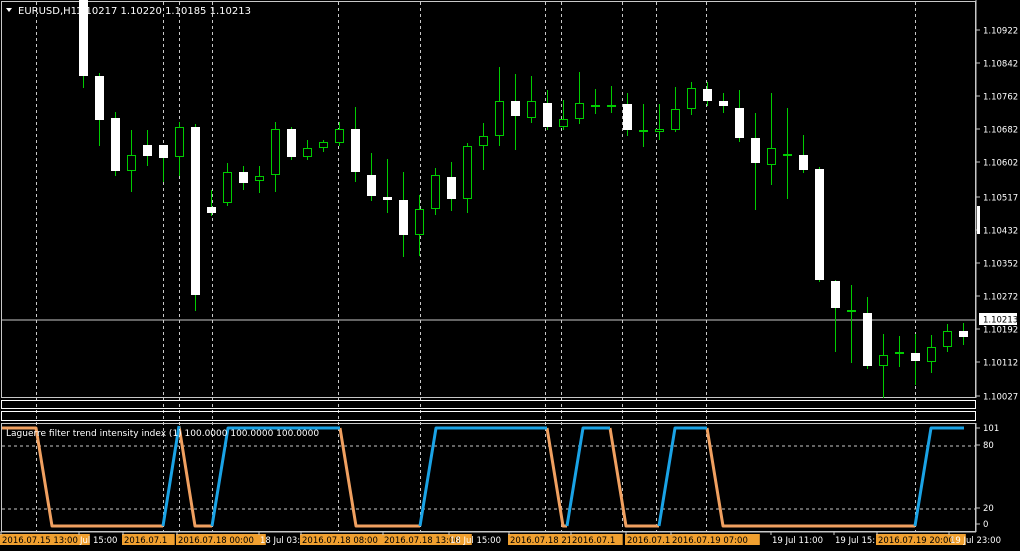 Image resolution: width=1020 pixels, height=551 pixels. What do you see at coordinates (1000, 32) in the screenshot?
I see `price-tick-label: 1.10922` at bounding box center [1000, 32].